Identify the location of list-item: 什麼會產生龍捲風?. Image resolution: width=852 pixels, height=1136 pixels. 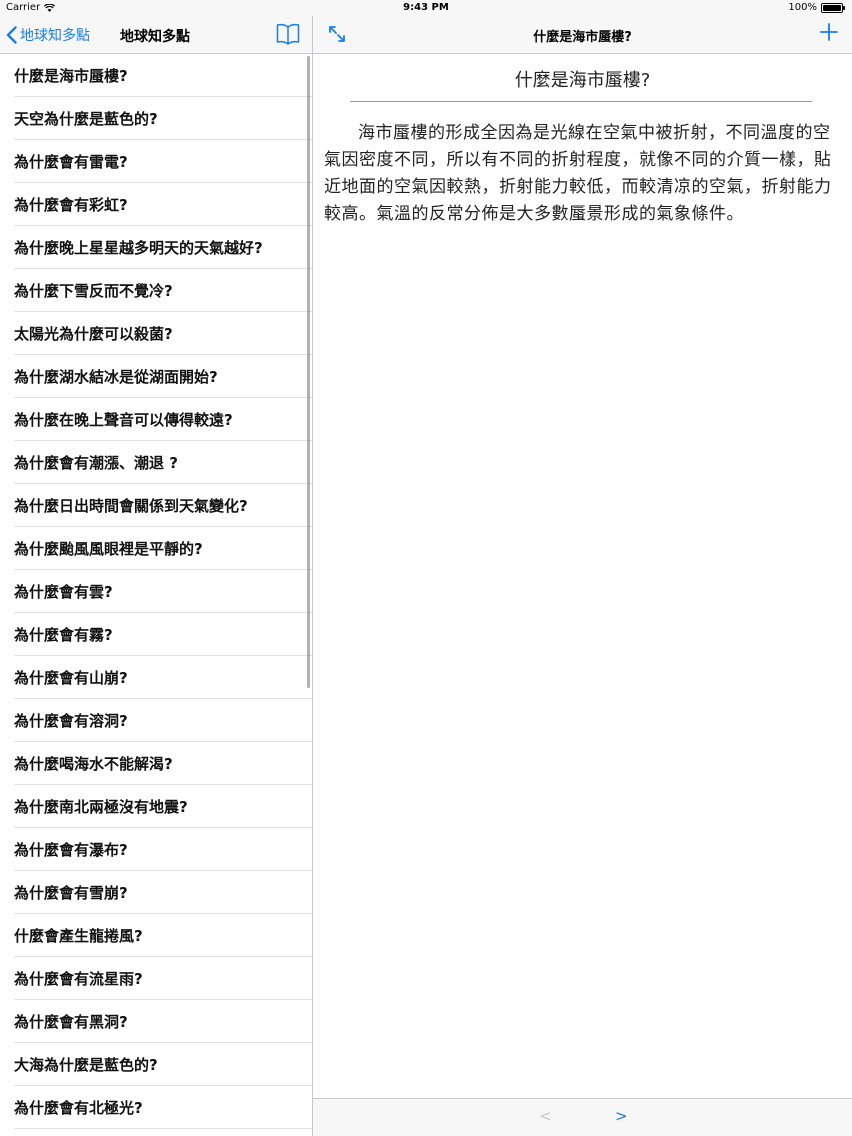
(156, 935).